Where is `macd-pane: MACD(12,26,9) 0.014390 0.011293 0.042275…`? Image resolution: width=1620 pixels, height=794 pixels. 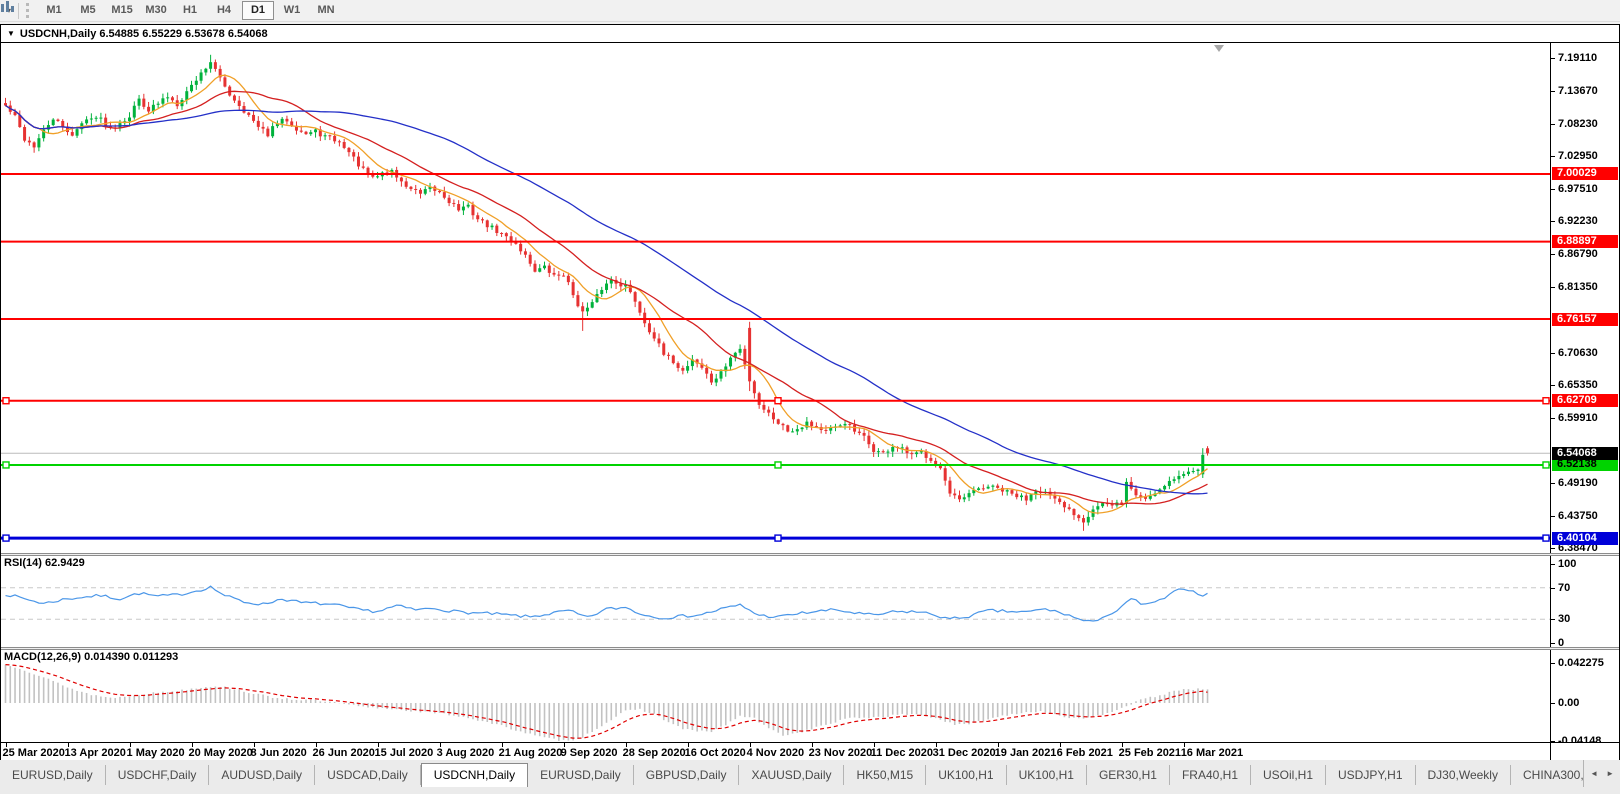
macd-pane: MACD(12,26,9) 0.014390 0.011293 0.042275… is located at coordinates (810, 698).